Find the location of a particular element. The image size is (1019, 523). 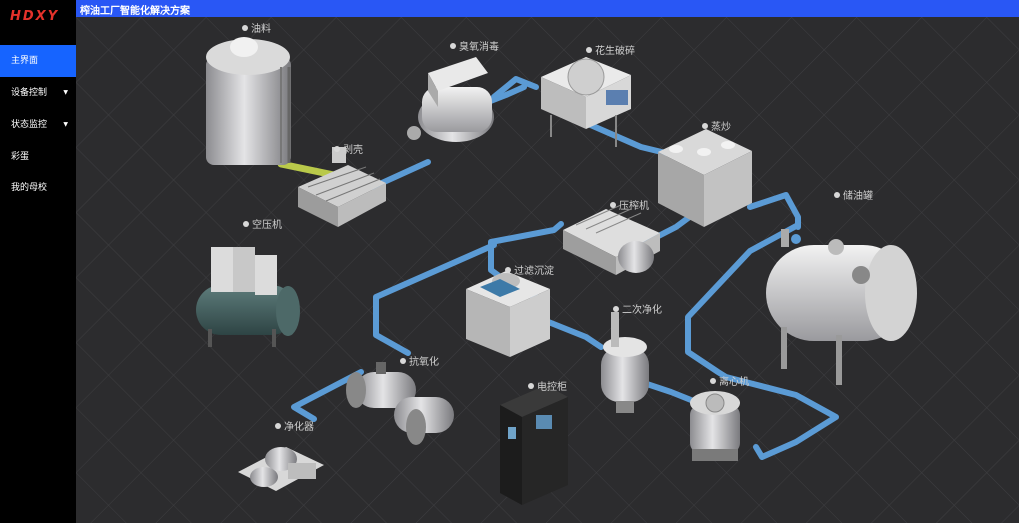

label-purifier: 净化器 is located at coordinates (294, 425).